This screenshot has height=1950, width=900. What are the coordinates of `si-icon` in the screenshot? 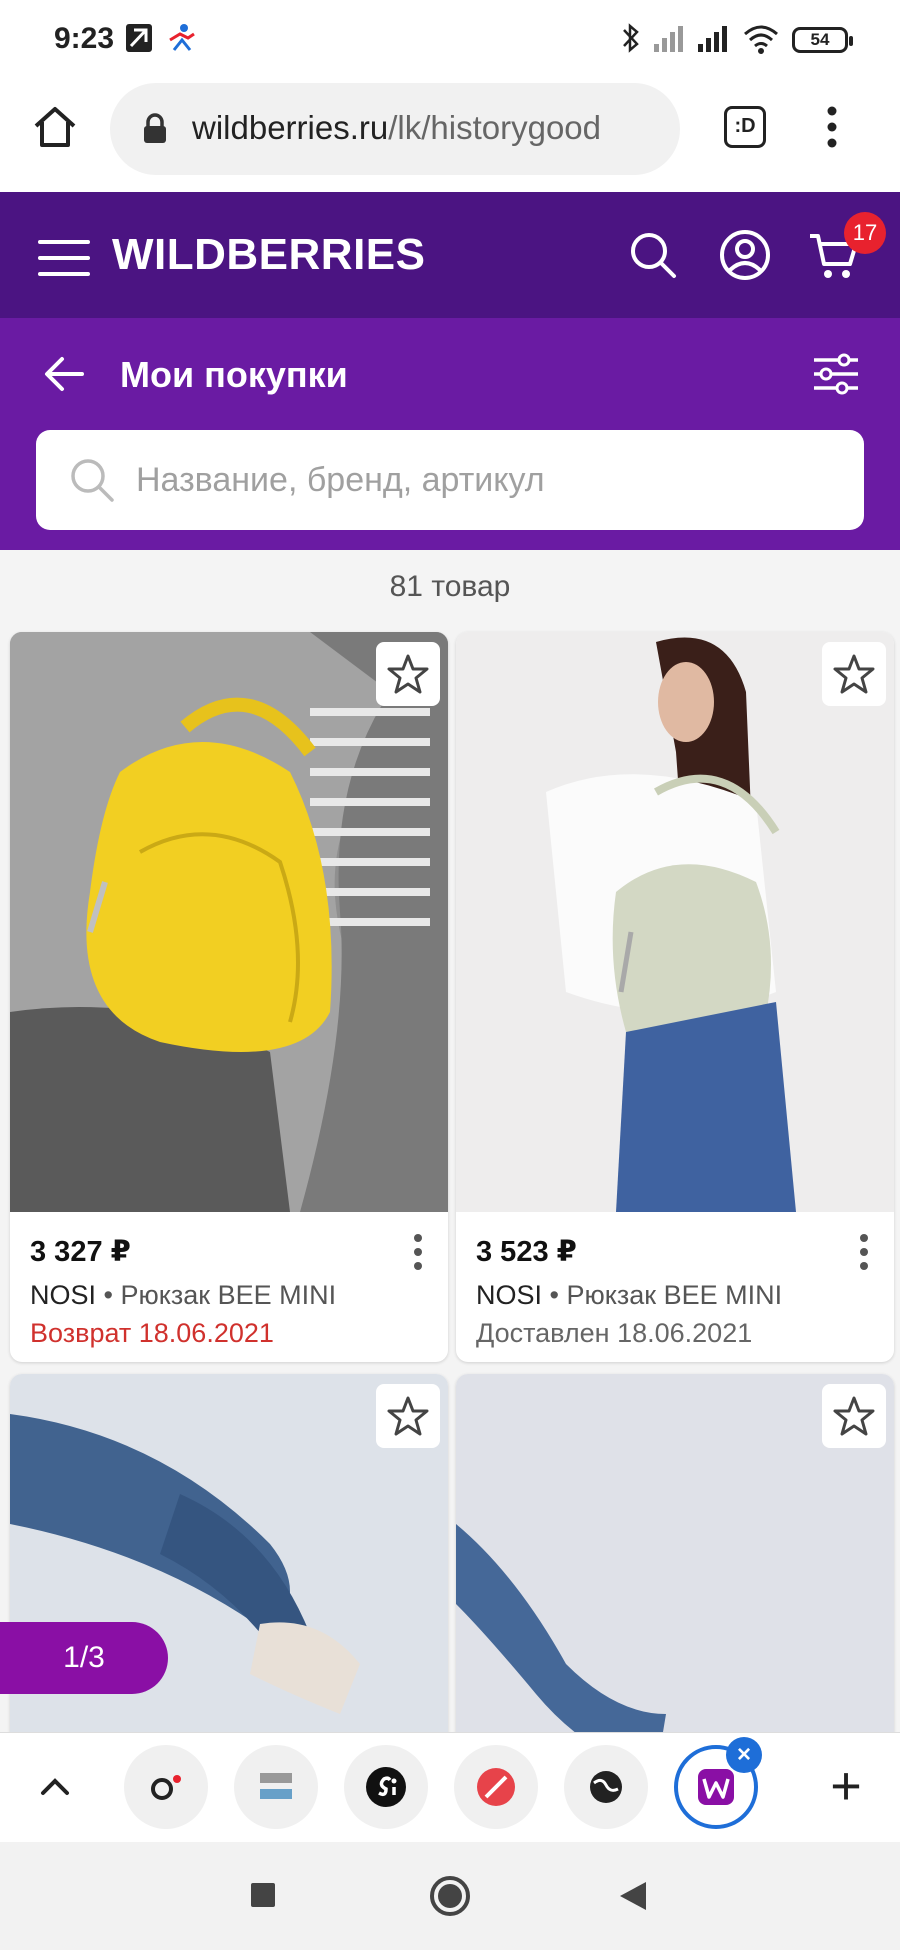 It's located at (386, 1787).